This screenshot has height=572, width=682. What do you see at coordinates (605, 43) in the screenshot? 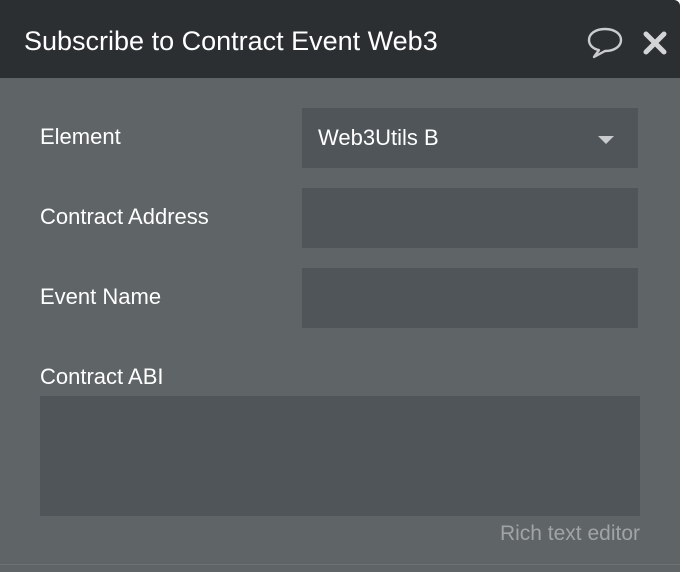
I see `speech-bubble-icon` at bounding box center [605, 43].